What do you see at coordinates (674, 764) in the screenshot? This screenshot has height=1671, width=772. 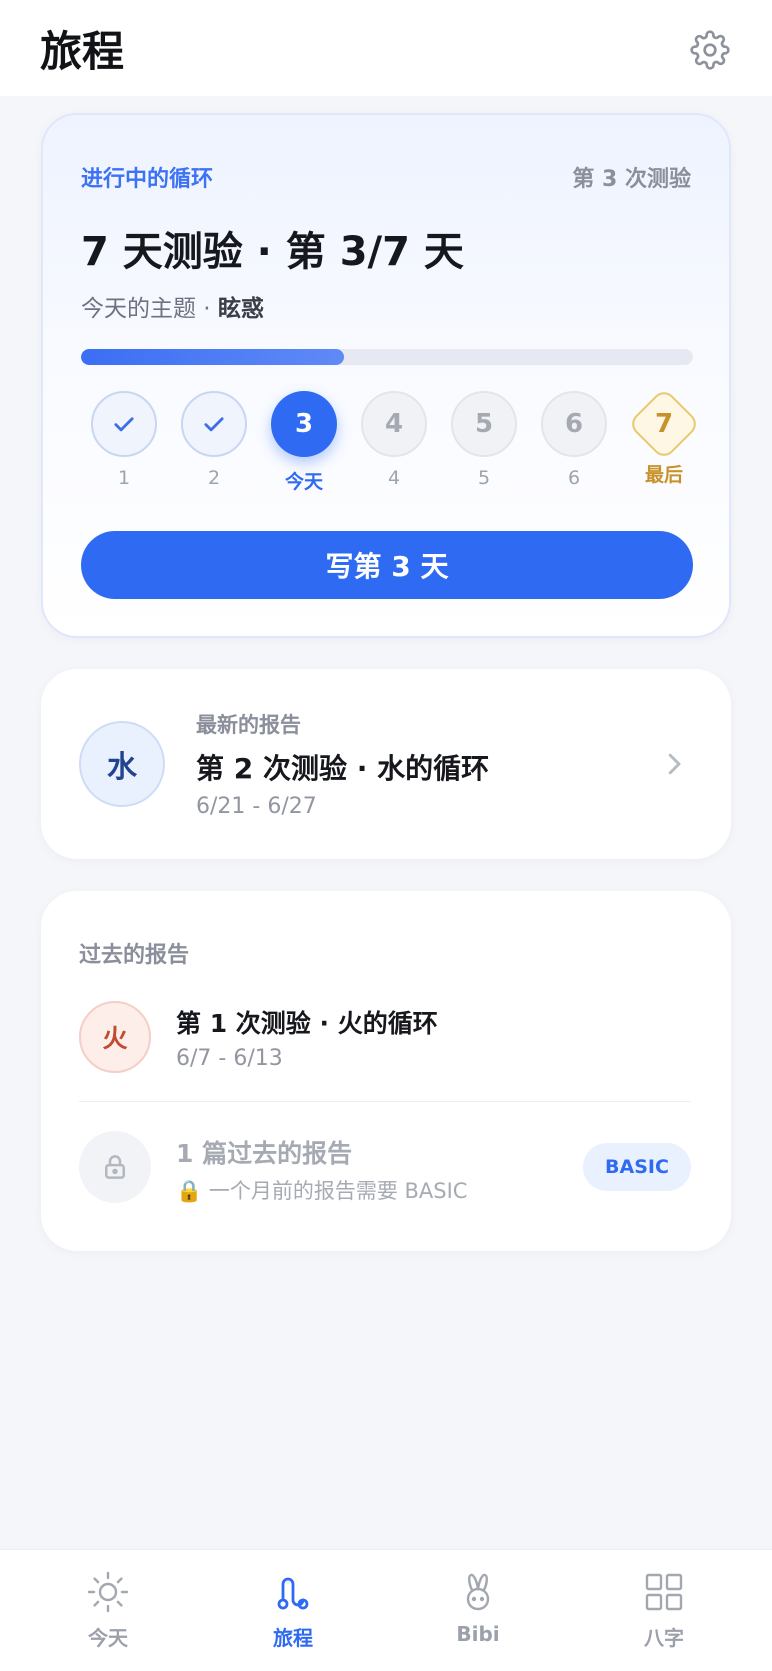 I see `chevron-right-icon` at bounding box center [674, 764].